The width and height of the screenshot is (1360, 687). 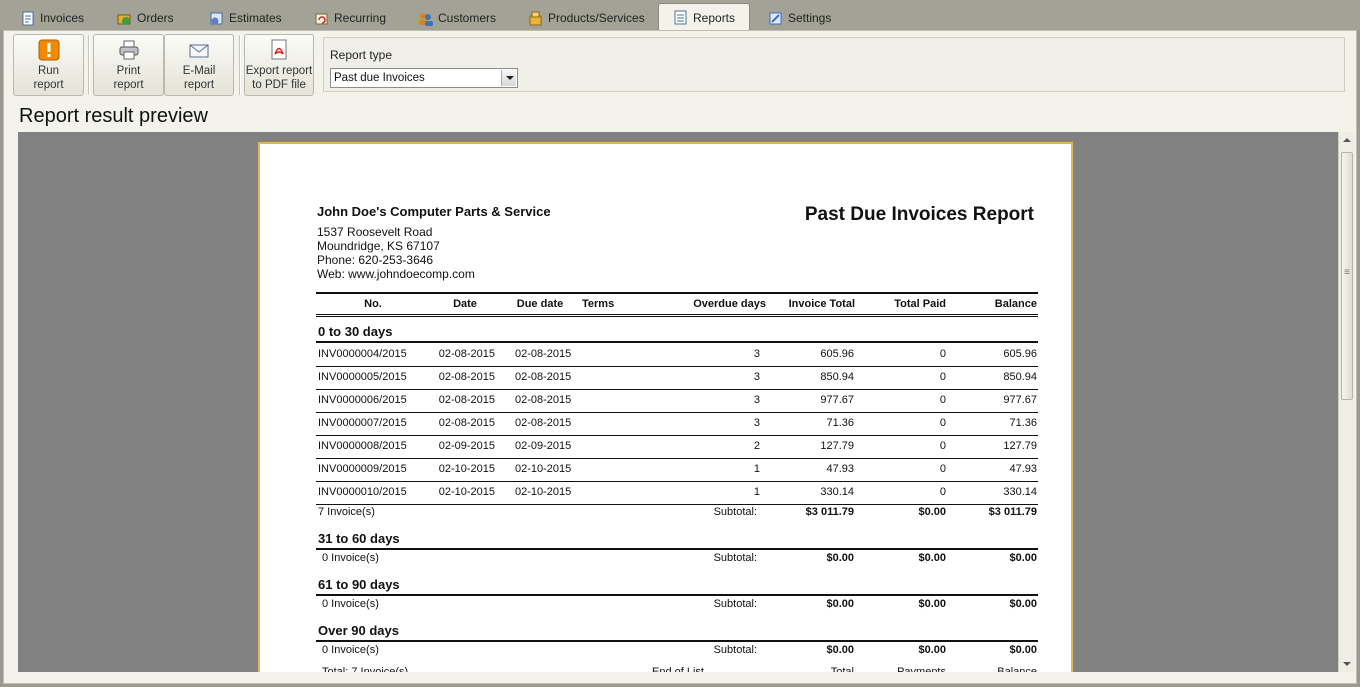 I want to click on run-label-2: report, so click(x=48, y=85).